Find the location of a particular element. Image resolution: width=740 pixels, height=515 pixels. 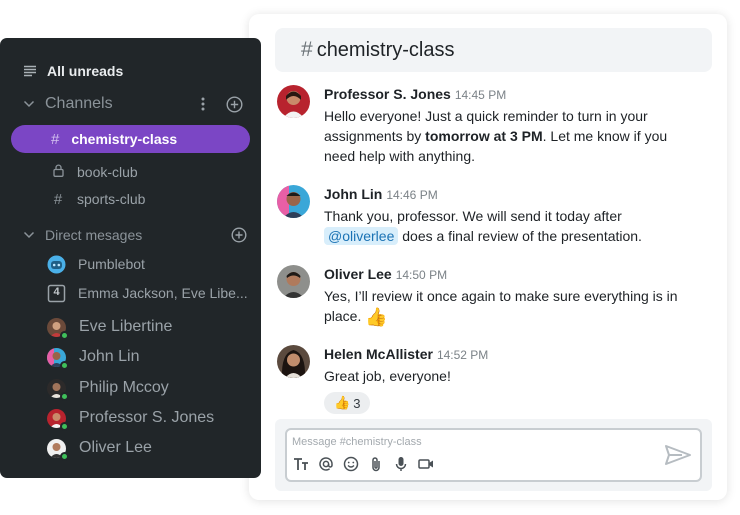

channels-title: Channels is located at coordinates (79, 103).